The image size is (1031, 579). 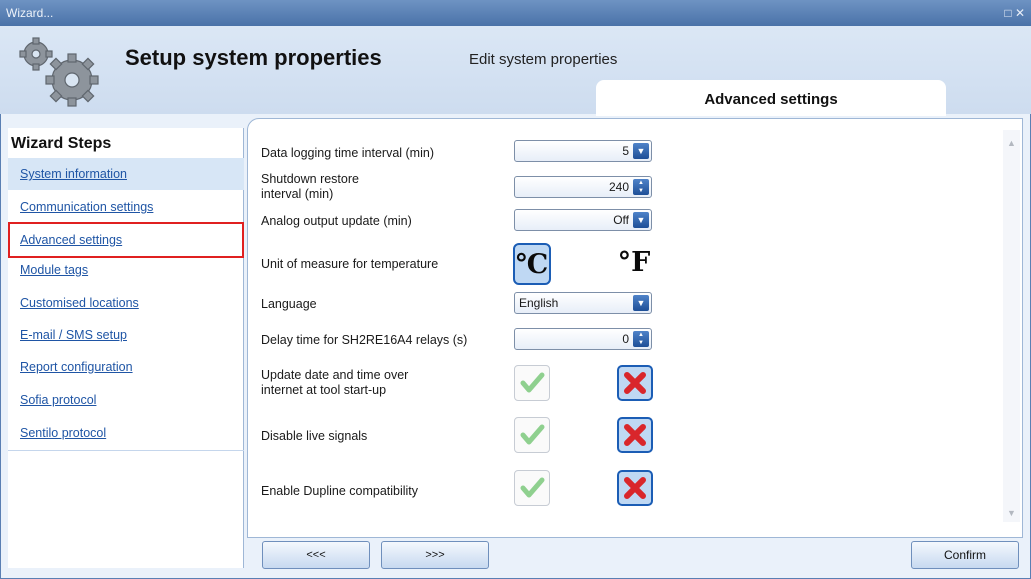 I want to click on language-label: Language, so click(x=289, y=304).